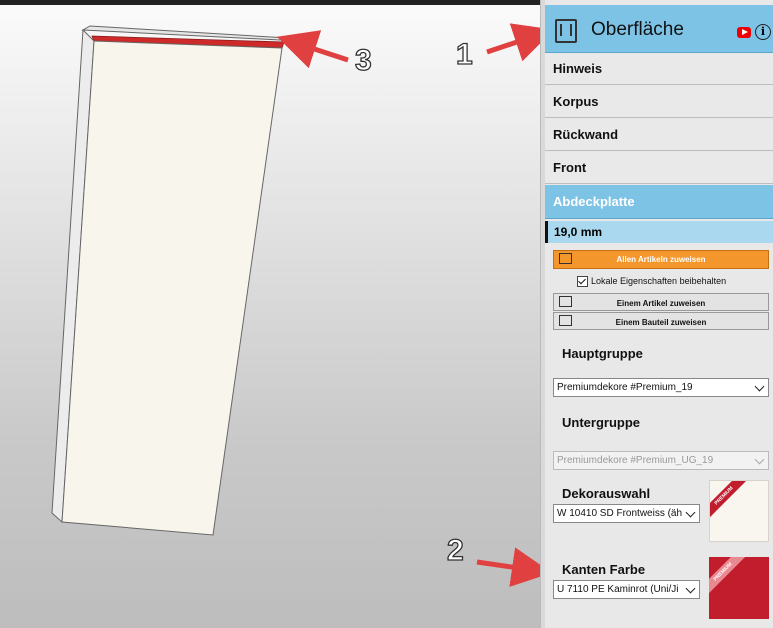  Describe the element at coordinates (637, 29) in the screenshot. I see `panel-title: Oberfläche` at that location.